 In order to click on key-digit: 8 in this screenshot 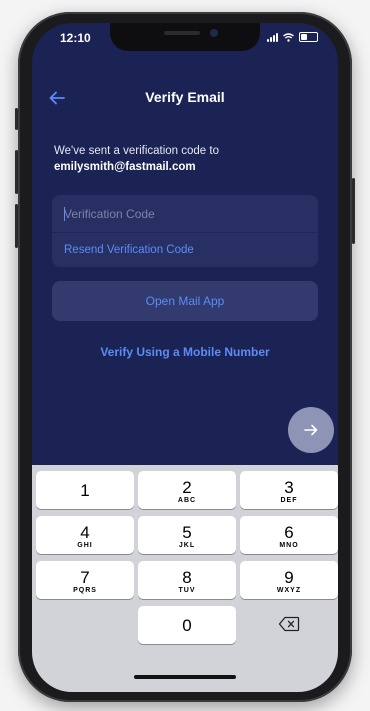, I will do `click(187, 577)`.